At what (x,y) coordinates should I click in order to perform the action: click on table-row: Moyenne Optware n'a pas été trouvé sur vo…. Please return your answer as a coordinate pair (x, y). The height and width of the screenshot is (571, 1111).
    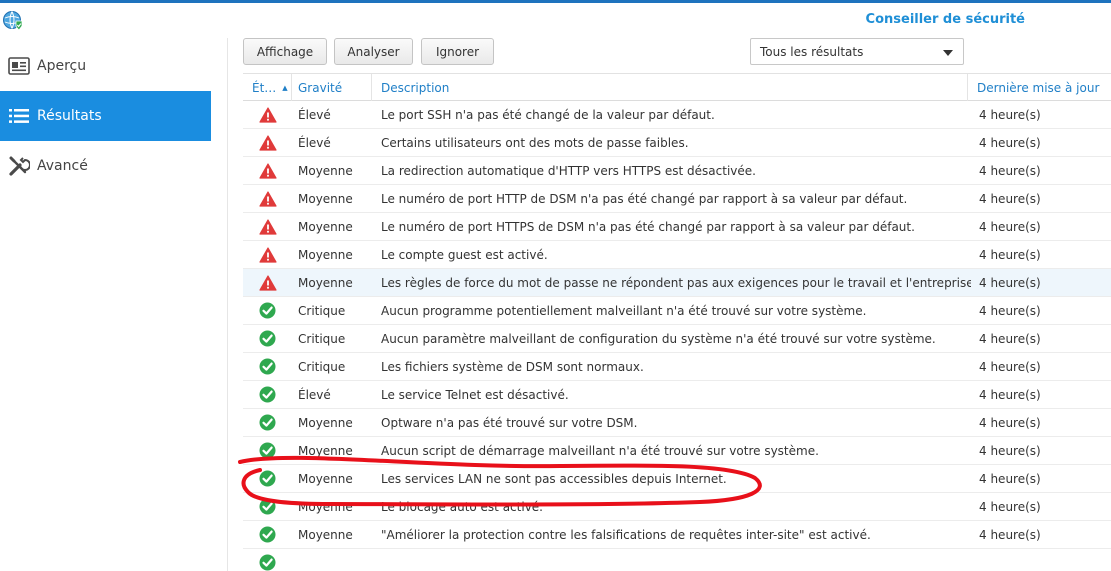
    Looking at the image, I should click on (677, 423).